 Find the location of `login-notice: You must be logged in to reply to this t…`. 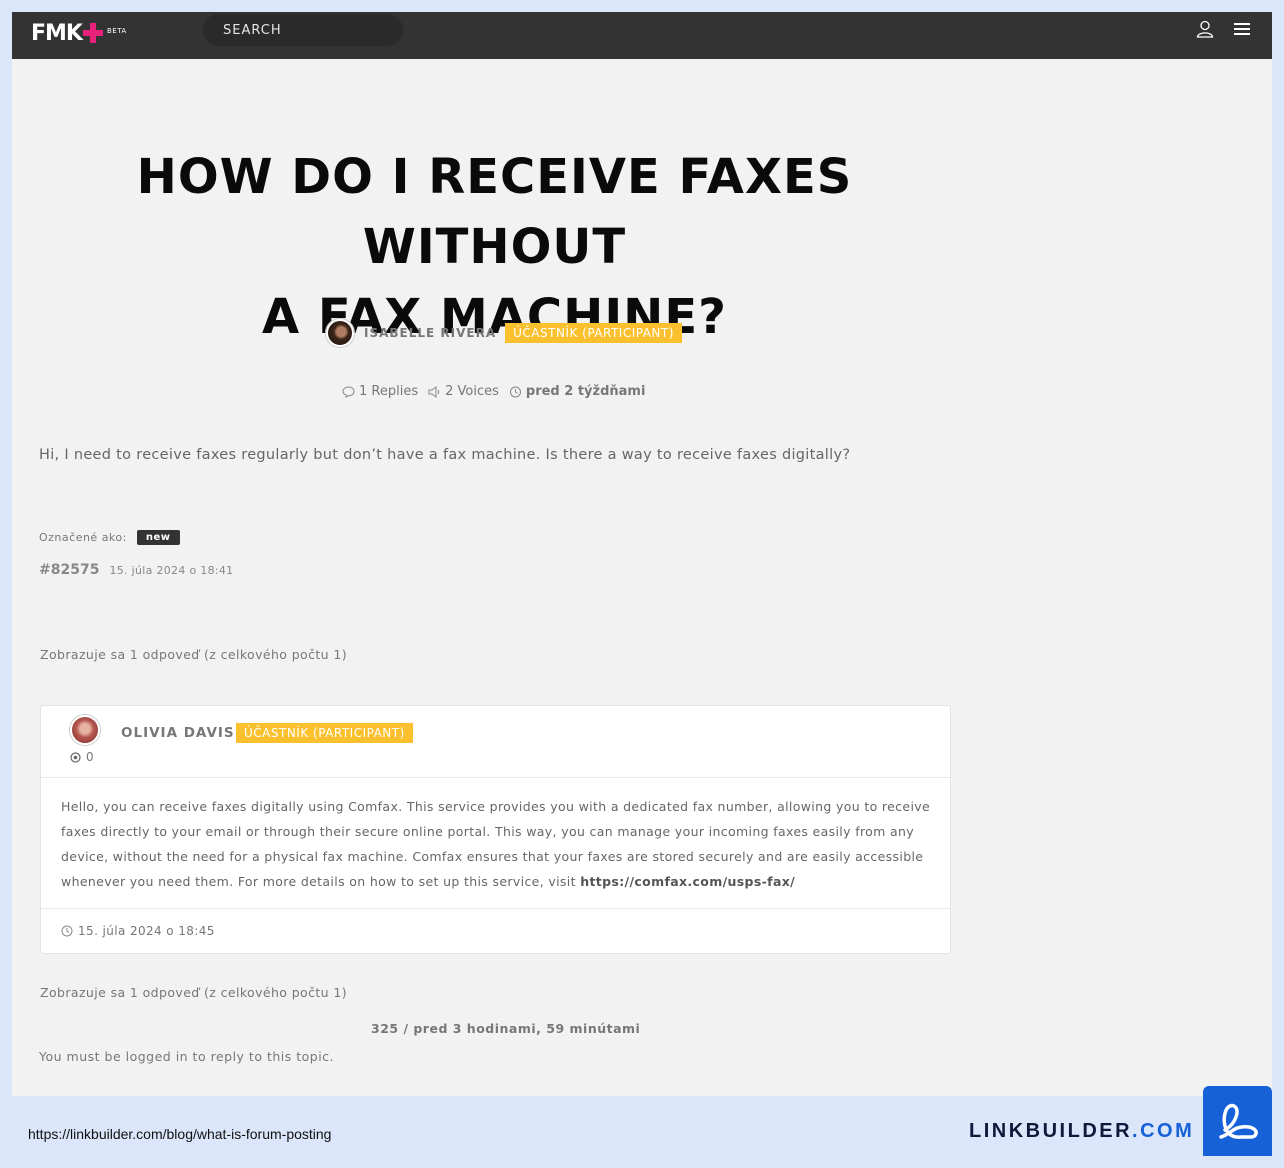

login-notice: You must be logged in to reply to this t… is located at coordinates (187, 1056).